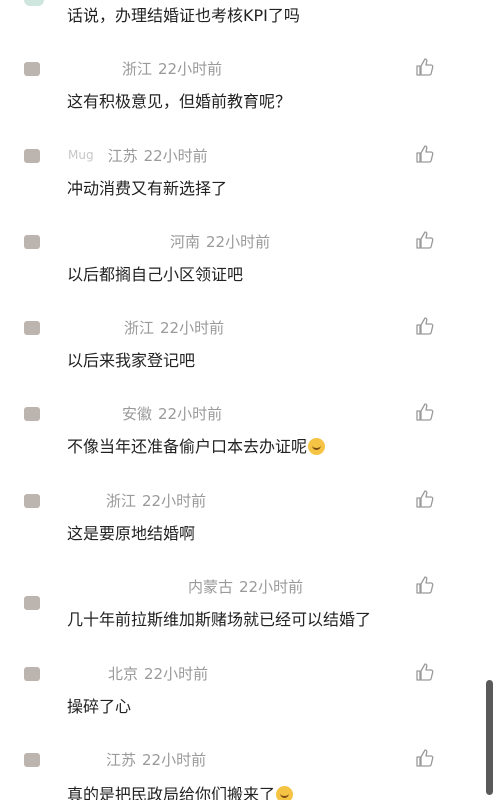  Describe the element at coordinates (285, 793) in the screenshot. I see `thinking-face-icon` at that location.